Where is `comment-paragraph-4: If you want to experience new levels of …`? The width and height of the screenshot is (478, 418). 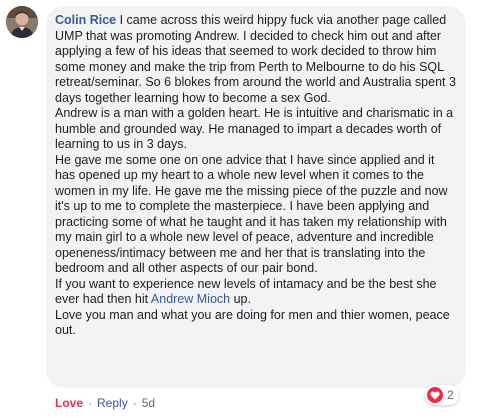
comment-paragraph-4: If you want to experience new levels of … is located at coordinates (256, 292).